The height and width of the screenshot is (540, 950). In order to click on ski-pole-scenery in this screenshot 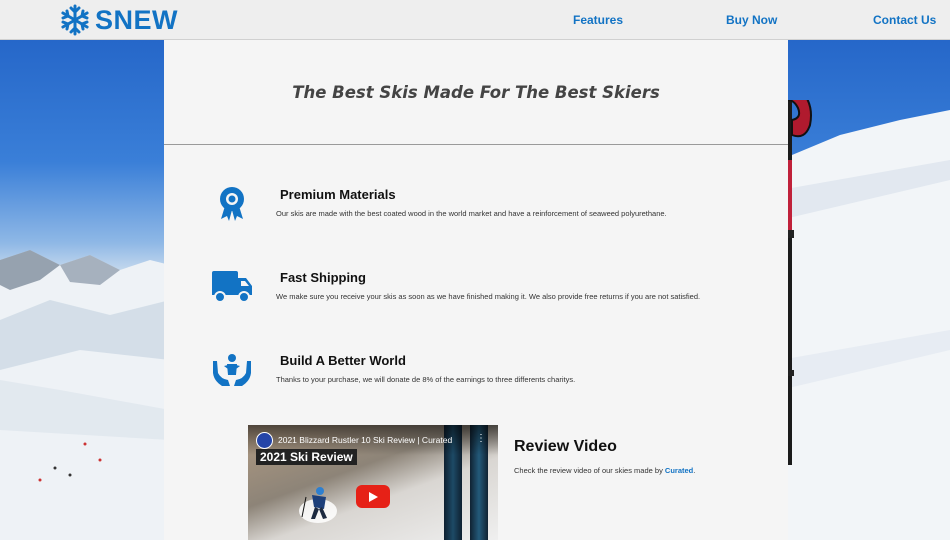, I will do `click(865, 320)`.